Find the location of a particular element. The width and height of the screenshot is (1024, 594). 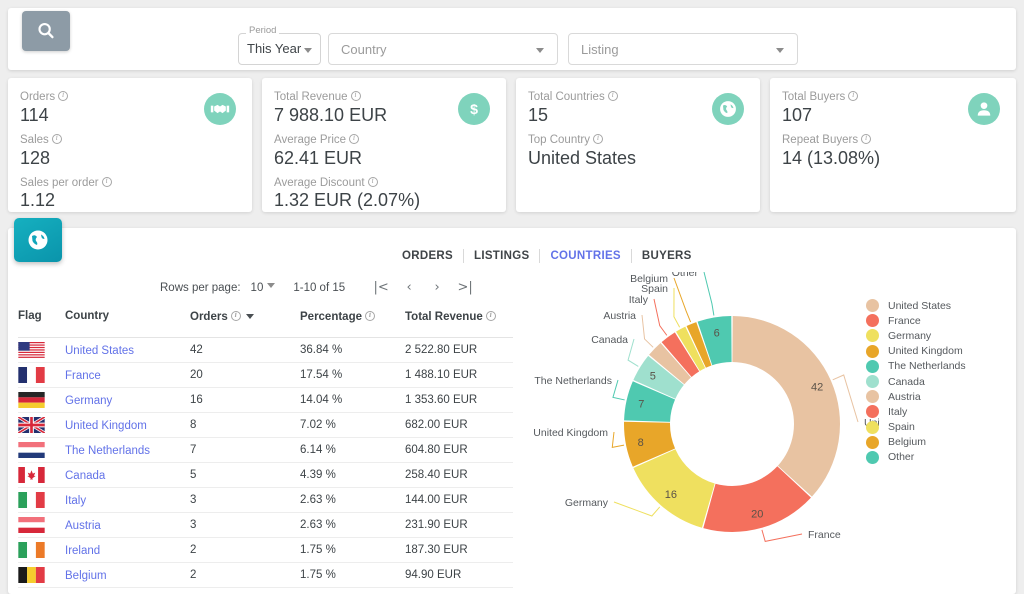

stat-value: 62.41 EUR is located at coordinates (318, 158).